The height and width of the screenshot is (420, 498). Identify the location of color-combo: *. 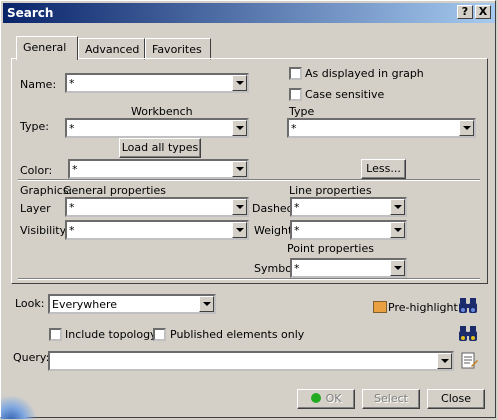
(158, 169).